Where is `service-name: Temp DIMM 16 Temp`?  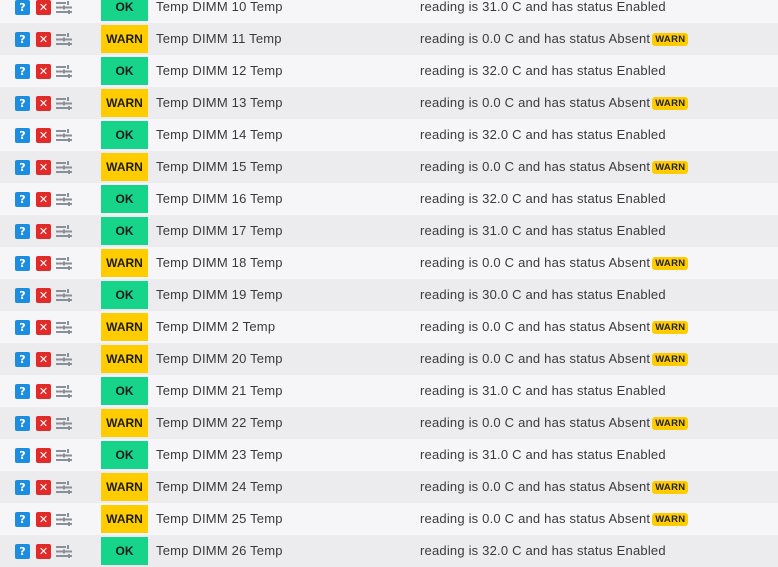
service-name: Temp DIMM 16 Temp is located at coordinates (219, 199).